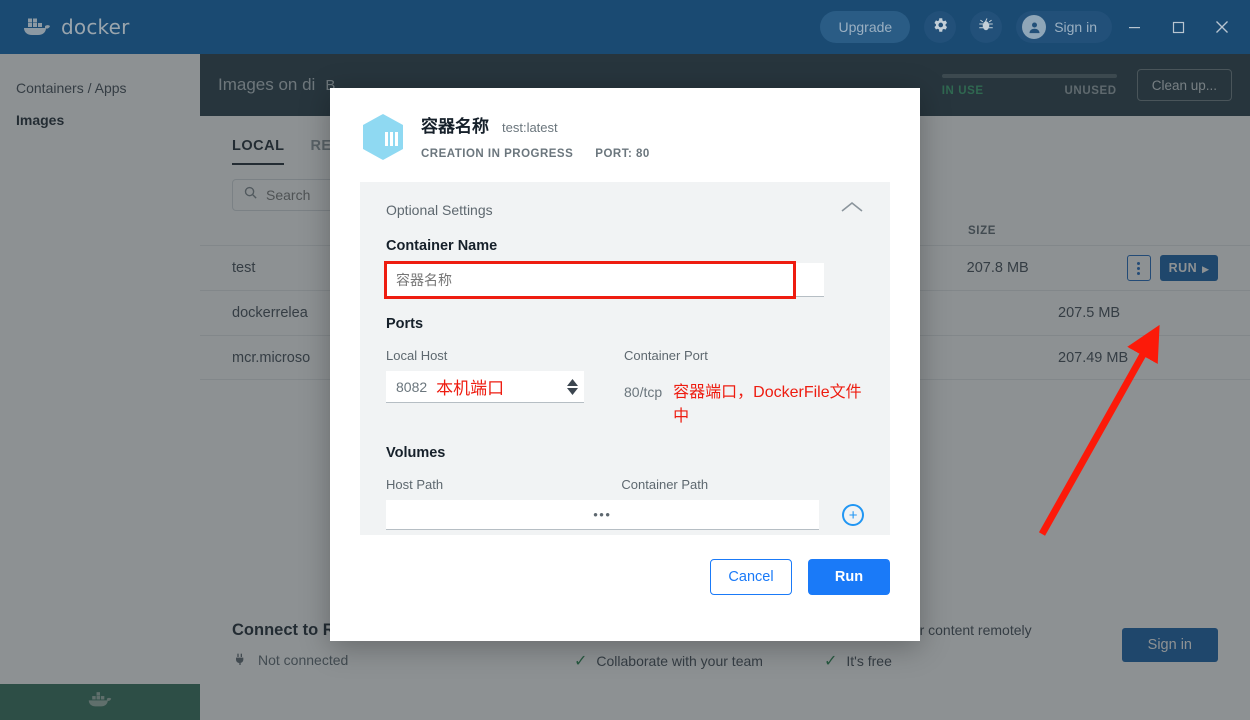 This screenshot has width=1250, height=720. I want to click on host-path-input: •••, so click(504, 515).